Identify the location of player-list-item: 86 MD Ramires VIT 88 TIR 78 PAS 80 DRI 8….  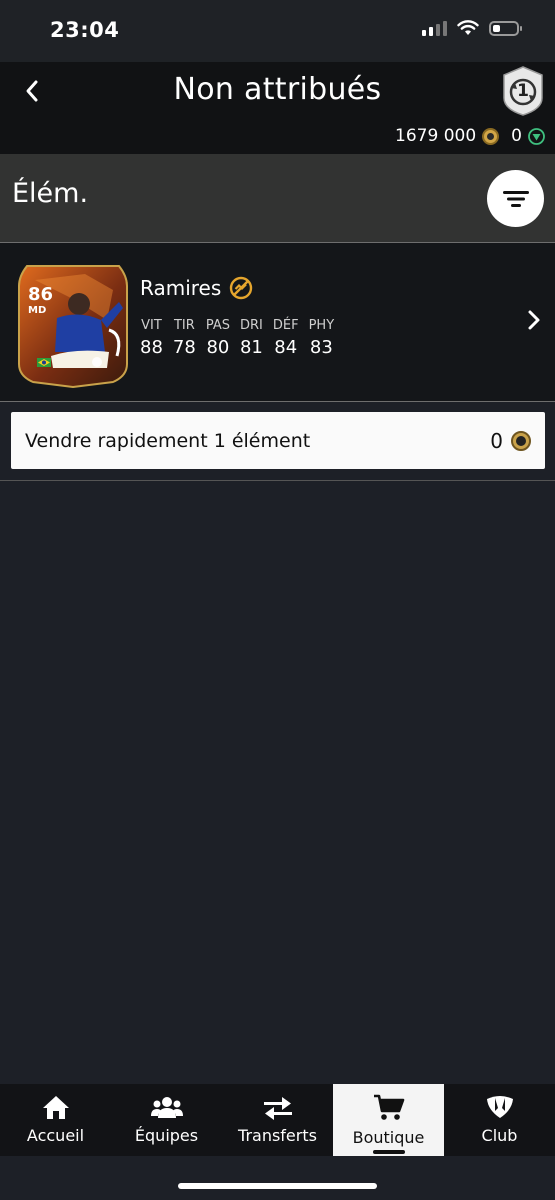
(277, 322).